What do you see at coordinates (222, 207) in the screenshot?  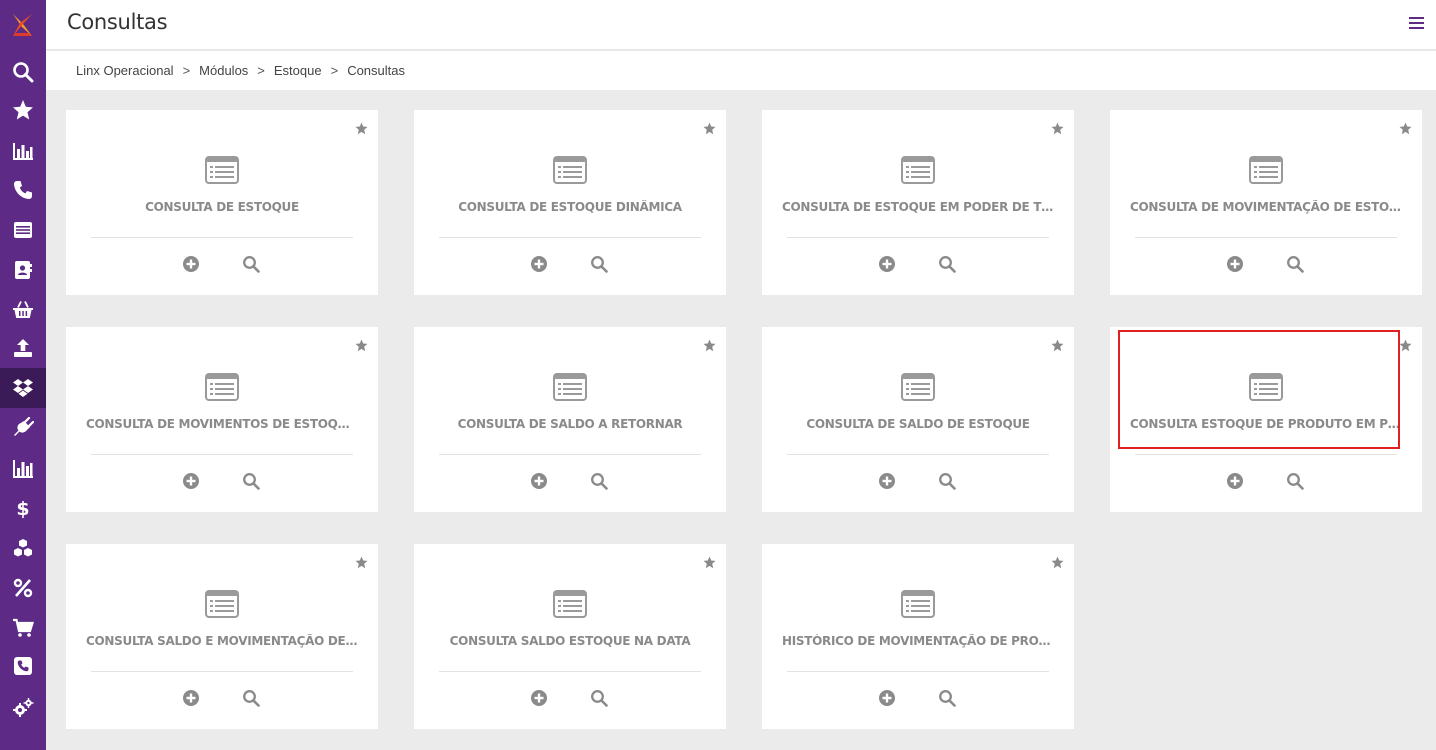 I see `card-title: CONSULTA DE ESTOQUE` at bounding box center [222, 207].